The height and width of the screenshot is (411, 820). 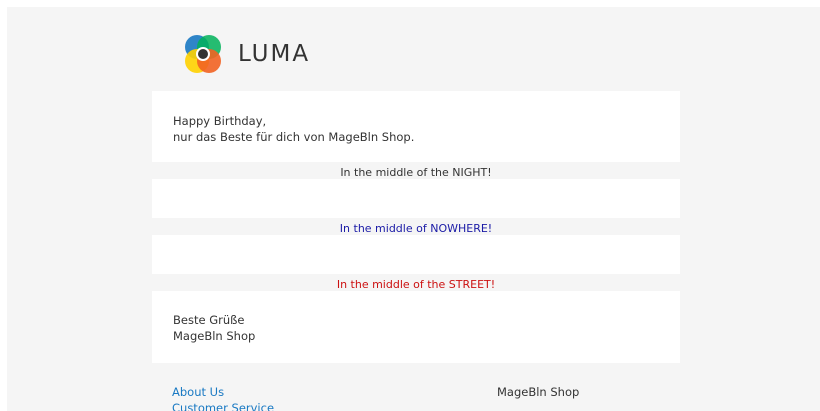 I want to click on footer-store-name: MageBln Shop, so click(x=538, y=392).